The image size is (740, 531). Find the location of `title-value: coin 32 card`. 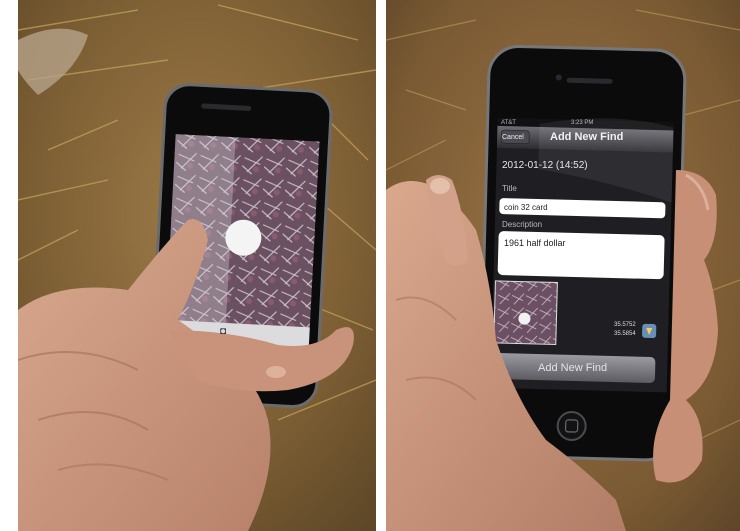

title-value: coin 32 card is located at coordinates (526, 207).